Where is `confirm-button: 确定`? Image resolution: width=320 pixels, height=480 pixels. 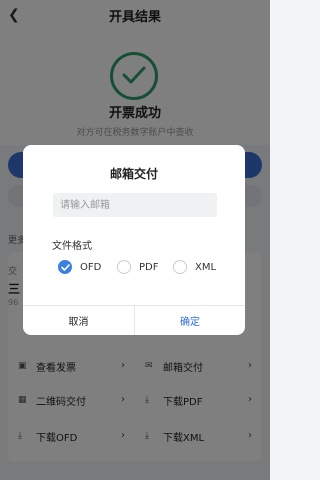
confirm-button: 确定 is located at coordinates (190, 320).